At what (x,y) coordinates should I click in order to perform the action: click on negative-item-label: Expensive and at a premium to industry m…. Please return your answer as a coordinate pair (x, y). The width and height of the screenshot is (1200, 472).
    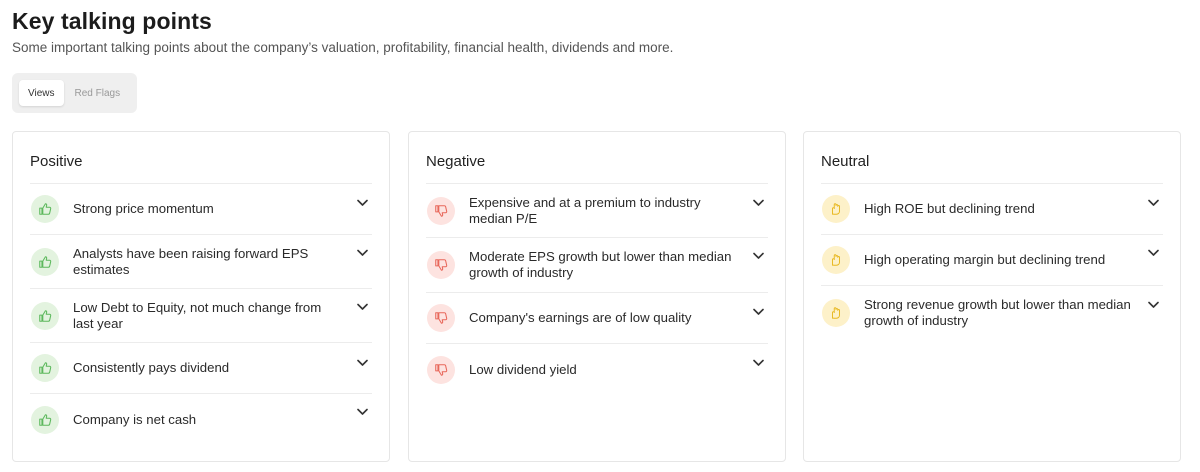
    Looking at the image, I should click on (585, 210).